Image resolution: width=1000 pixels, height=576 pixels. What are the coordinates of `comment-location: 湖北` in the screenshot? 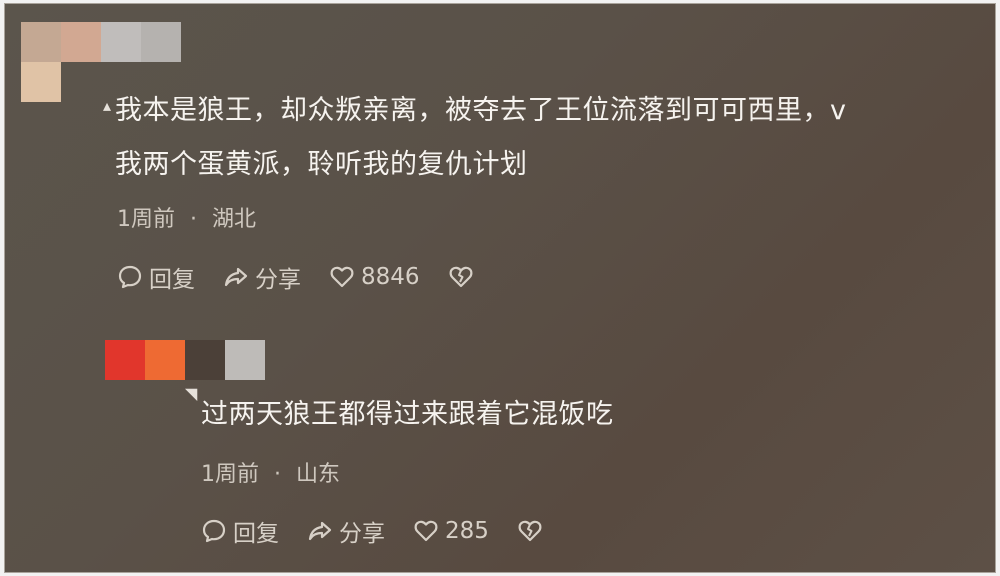 It's located at (234, 219).